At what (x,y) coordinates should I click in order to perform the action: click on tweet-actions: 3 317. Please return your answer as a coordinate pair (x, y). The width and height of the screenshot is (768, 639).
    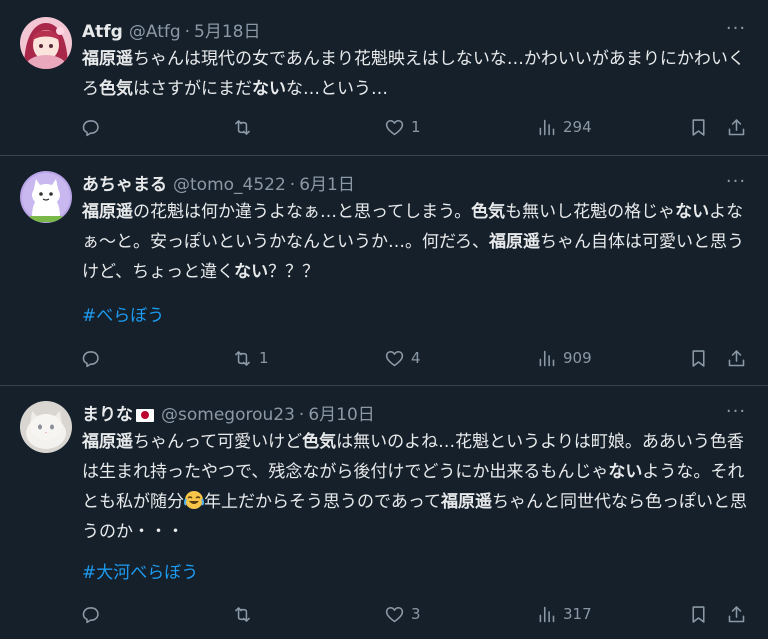
    Looking at the image, I should click on (416, 614).